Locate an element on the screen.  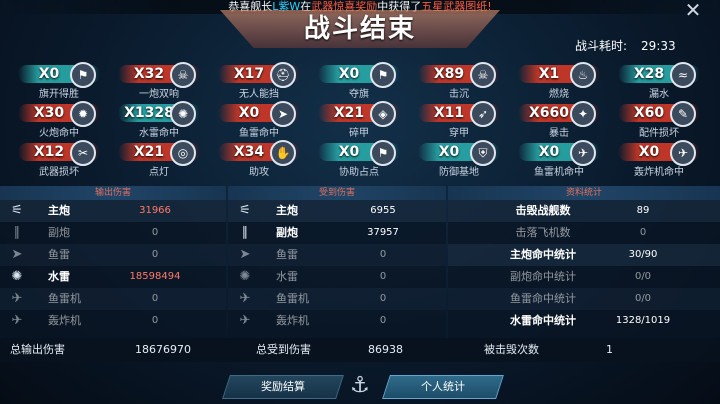
secondary-gun-icon: ∥ is located at coordinates (17, 232).